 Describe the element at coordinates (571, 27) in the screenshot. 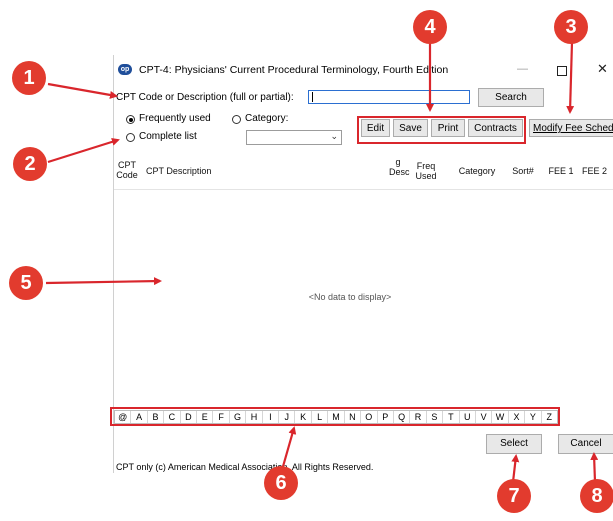

I see `annotation-badge-3: 3` at that location.